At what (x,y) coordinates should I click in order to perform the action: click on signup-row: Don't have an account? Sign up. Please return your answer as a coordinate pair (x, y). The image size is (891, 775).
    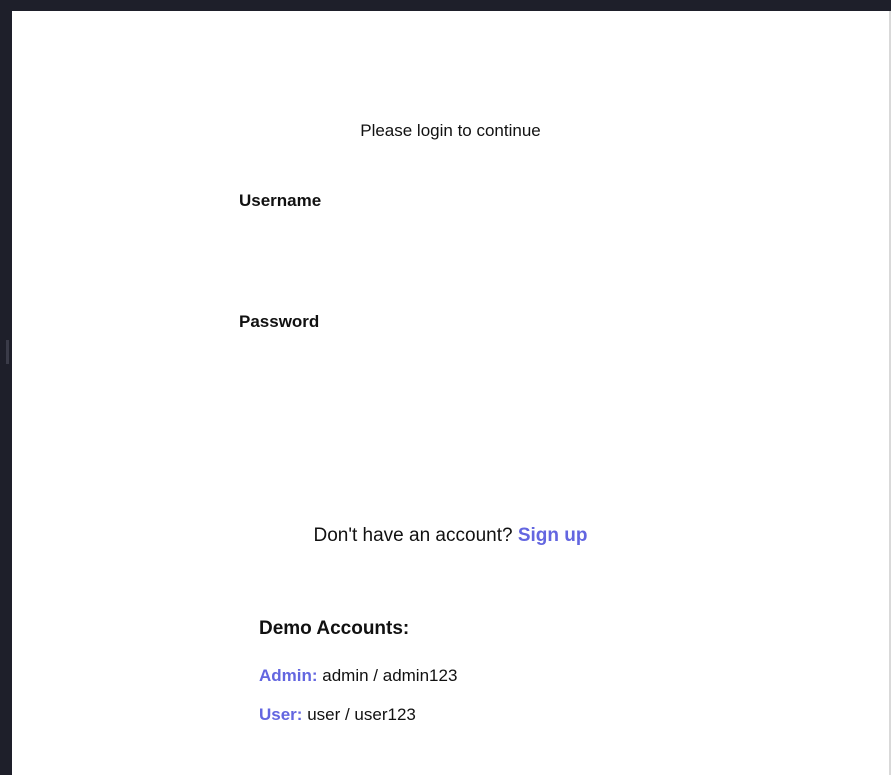
    Looking at the image, I should click on (450, 536).